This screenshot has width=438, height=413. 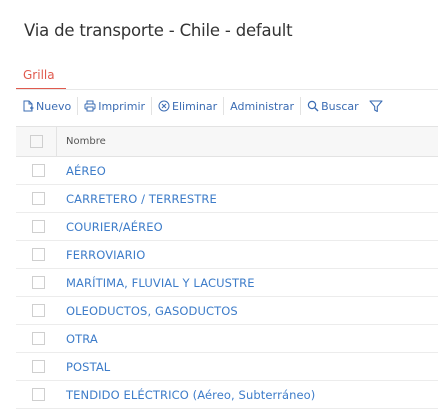 I want to click on page-title: Via de transporte - Chile - default, so click(x=158, y=30).